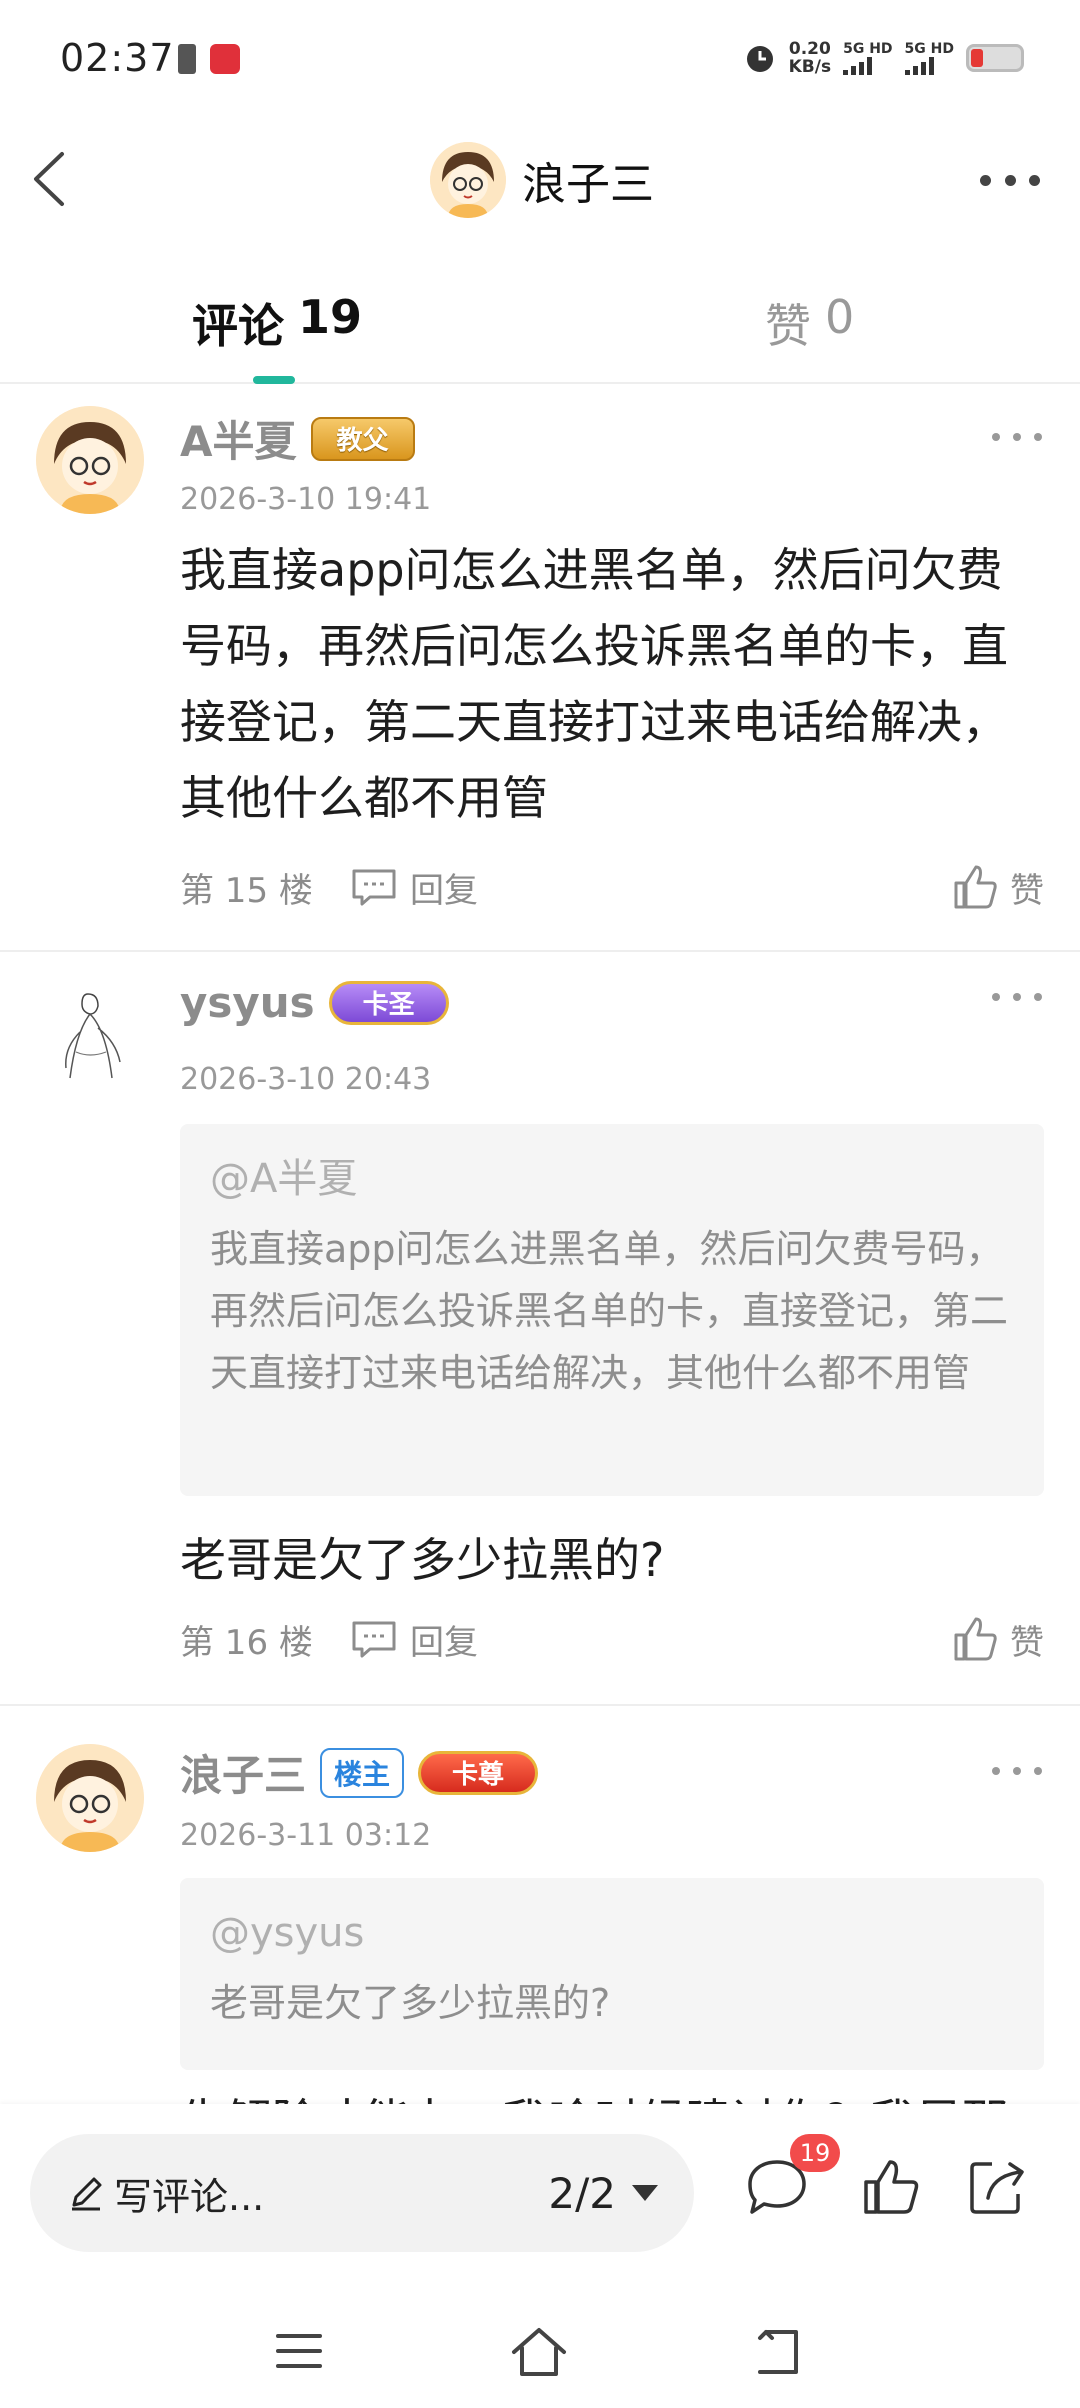  Describe the element at coordinates (815, 2153) in the screenshot. I see `comment-count-badge: 19` at that location.